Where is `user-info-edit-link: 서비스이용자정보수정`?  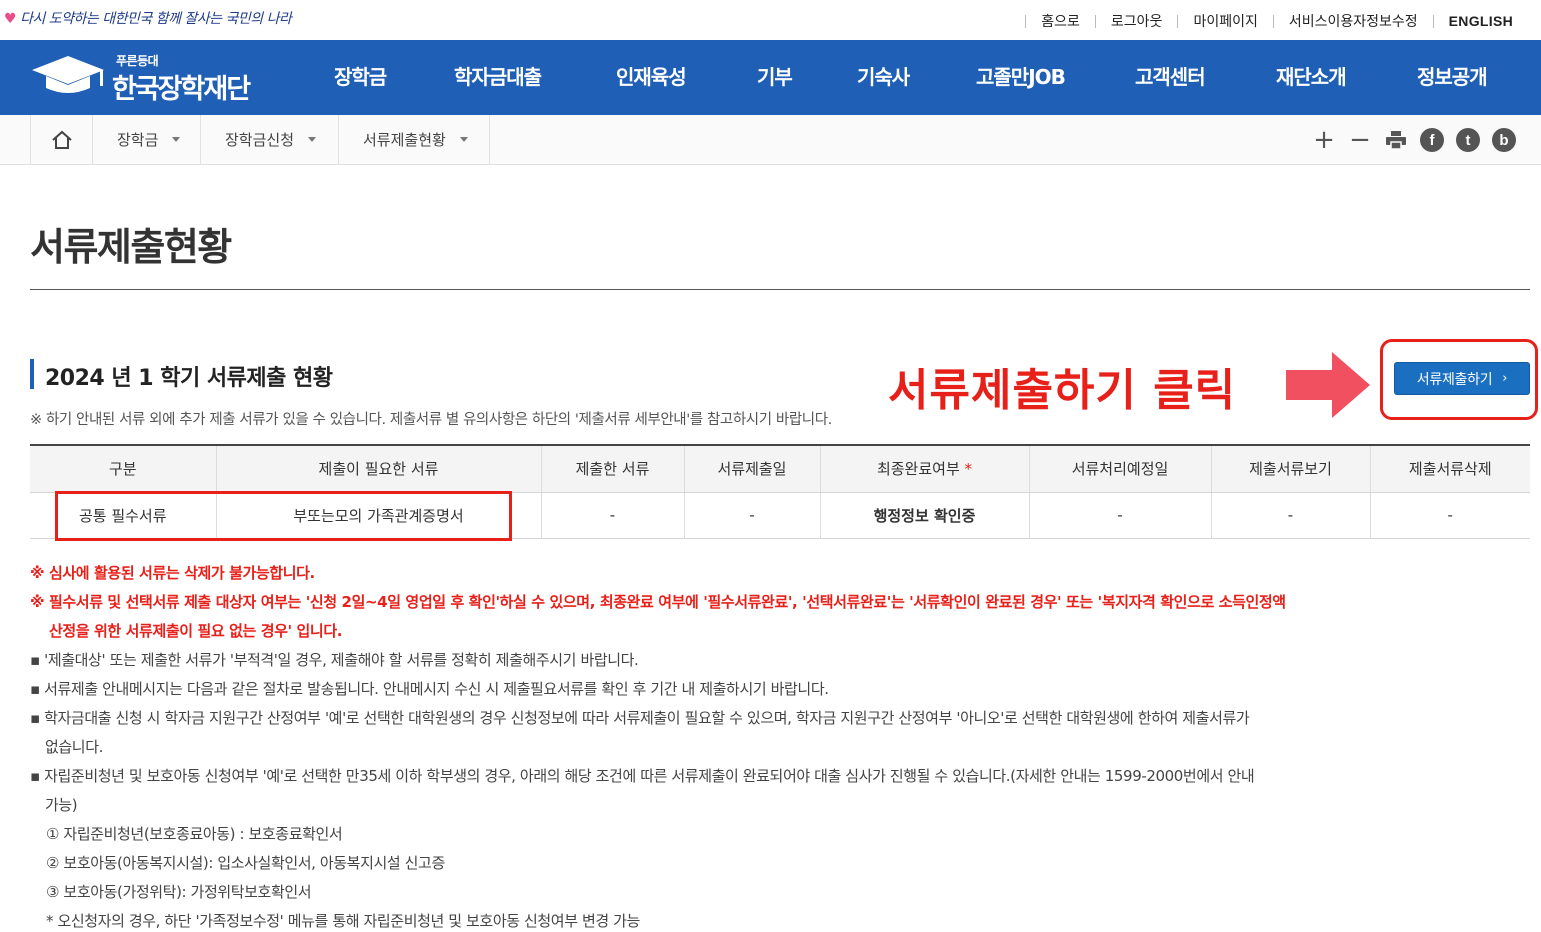 user-info-edit-link: 서비스이용자정보수정 is located at coordinates (1353, 21).